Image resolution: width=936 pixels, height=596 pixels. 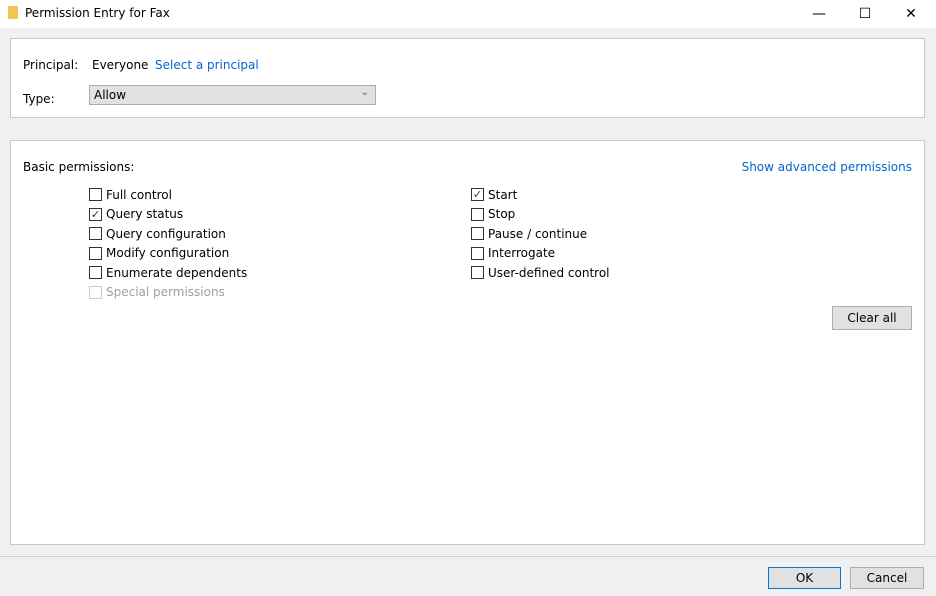 What do you see at coordinates (467, 78) in the screenshot?
I see `principal-panel` at bounding box center [467, 78].